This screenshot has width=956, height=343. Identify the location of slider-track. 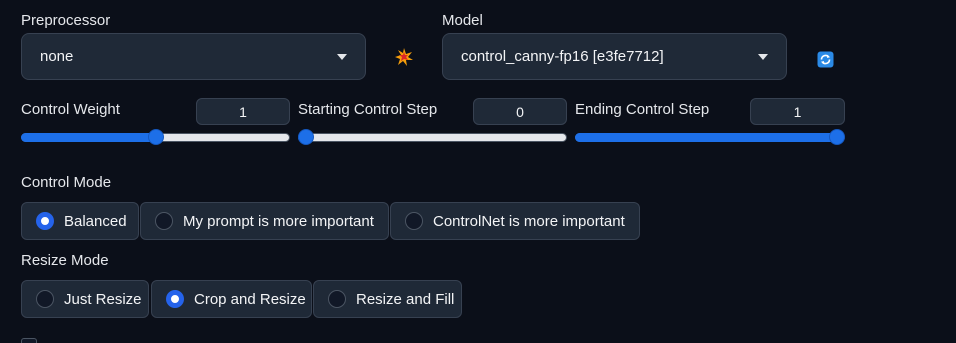
(432, 137).